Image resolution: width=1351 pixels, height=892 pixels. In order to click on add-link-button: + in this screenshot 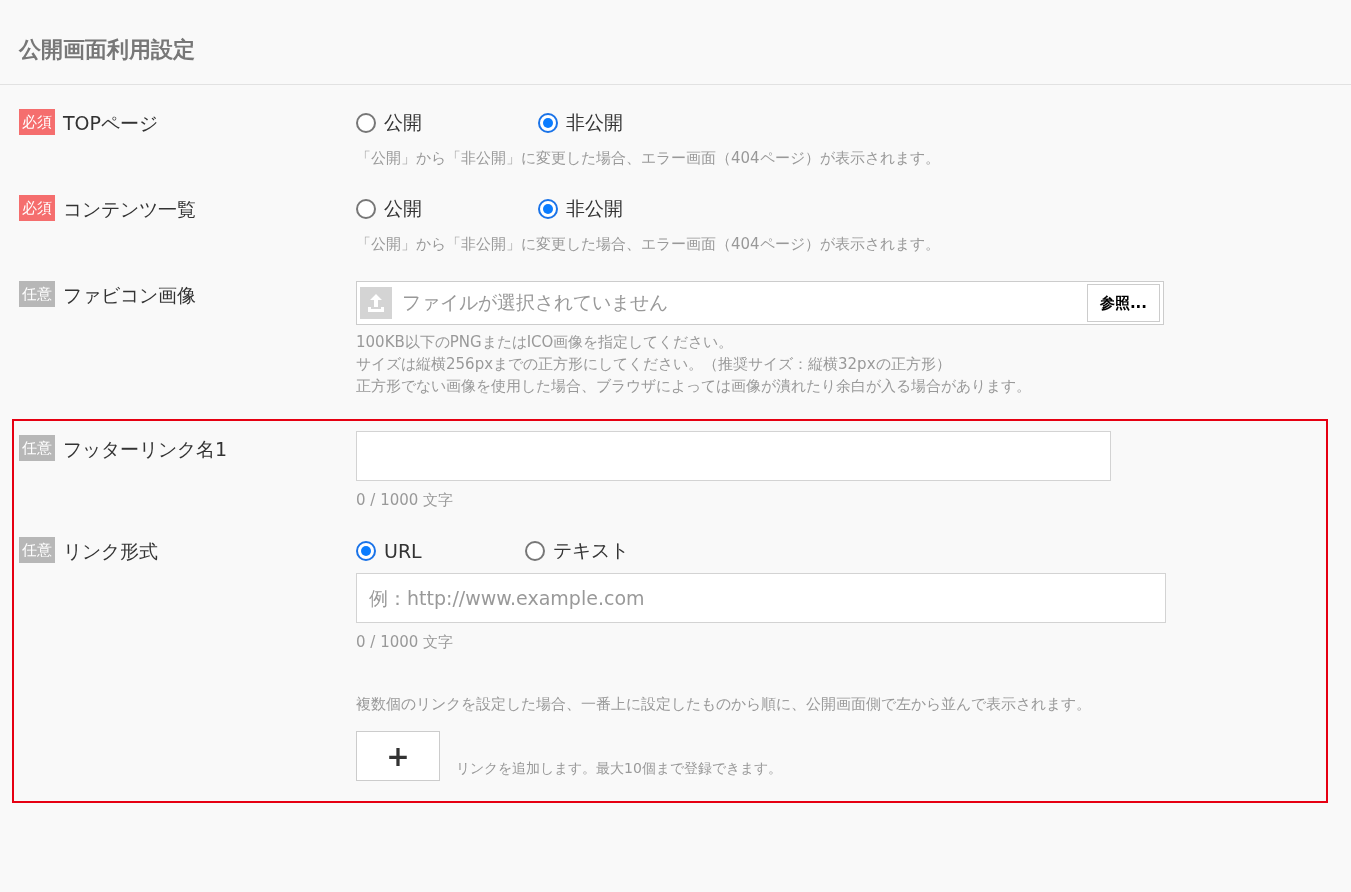, I will do `click(398, 756)`.